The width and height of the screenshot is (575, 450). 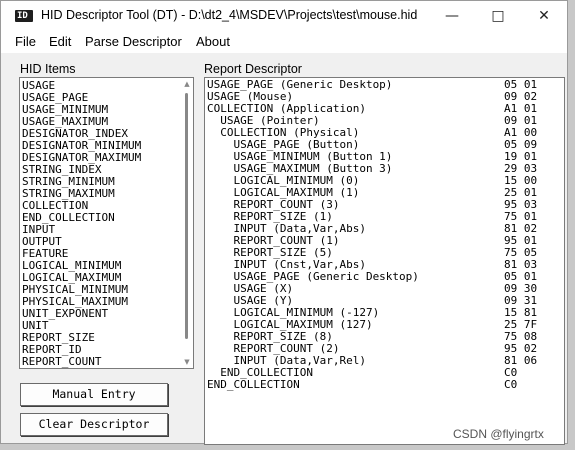 What do you see at coordinates (384, 385) in the screenshot?
I see `descriptor-row: END_COLLECTION C0` at bounding box center [384, 385].